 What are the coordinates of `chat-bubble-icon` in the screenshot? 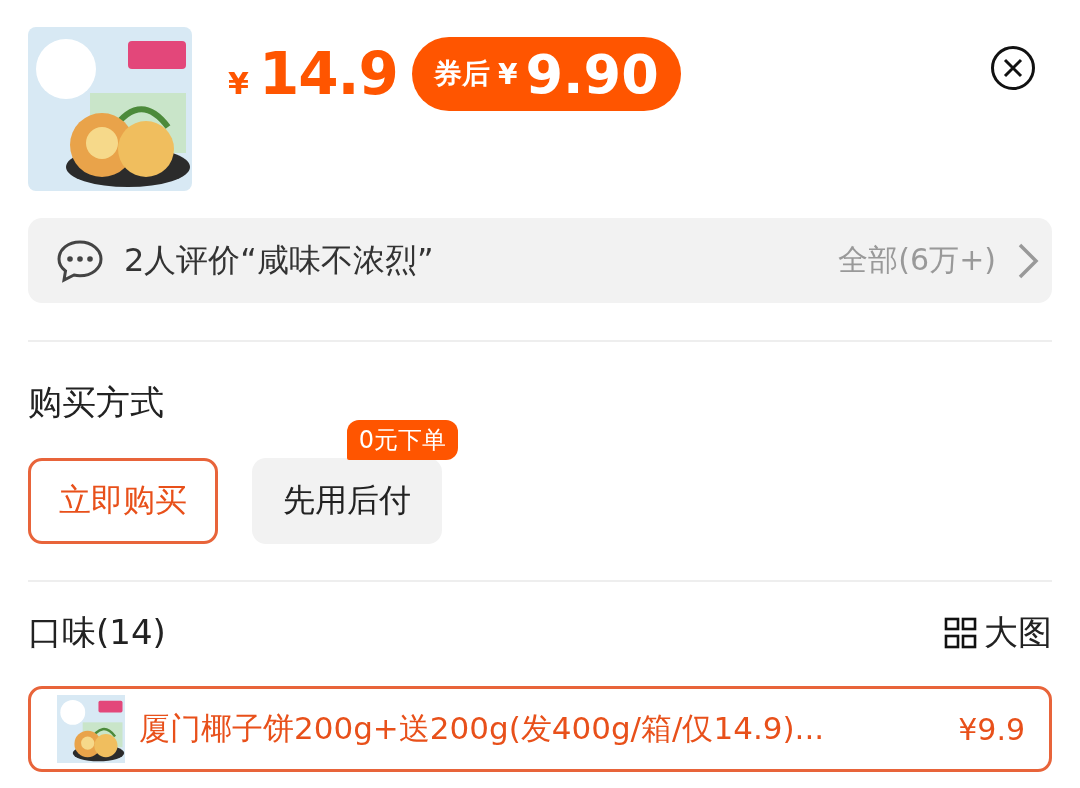 It's located at (80, 260).